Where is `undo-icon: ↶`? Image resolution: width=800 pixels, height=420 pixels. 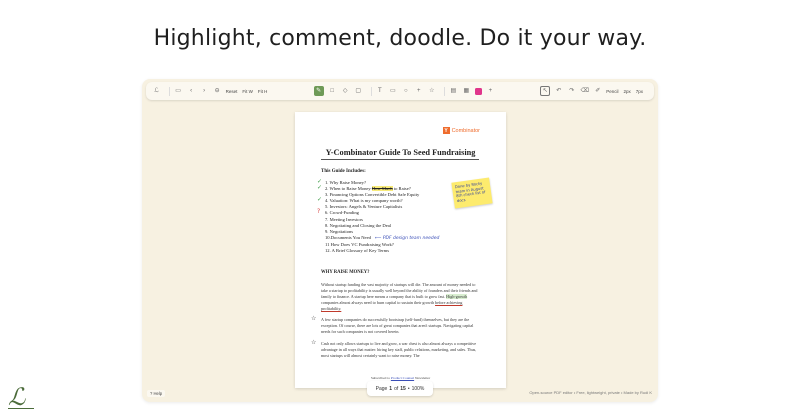 undo-icon: ↶ is located at coordinates (558, 91).